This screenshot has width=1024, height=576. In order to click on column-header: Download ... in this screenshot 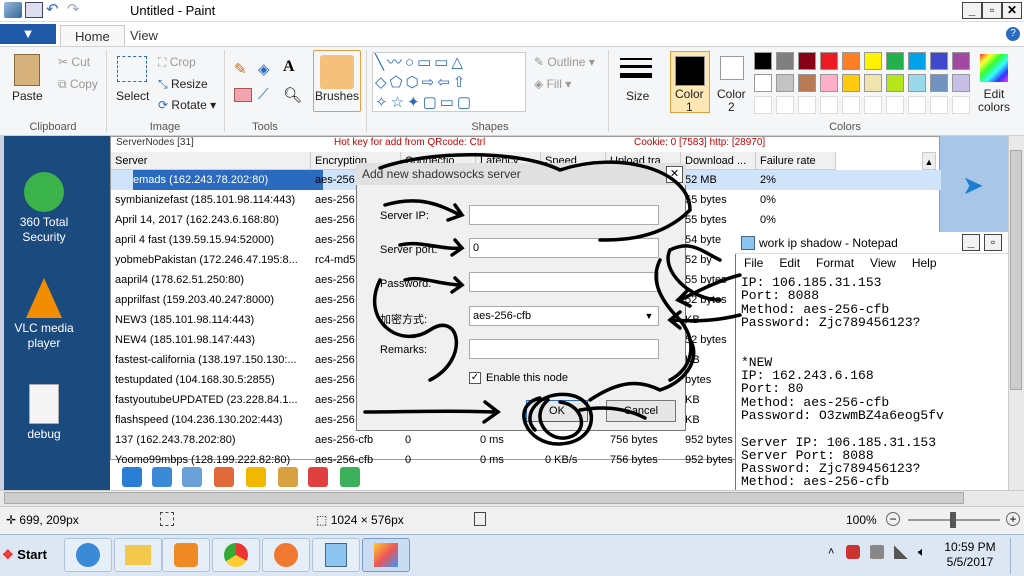, I will do `click(718, 161)`.